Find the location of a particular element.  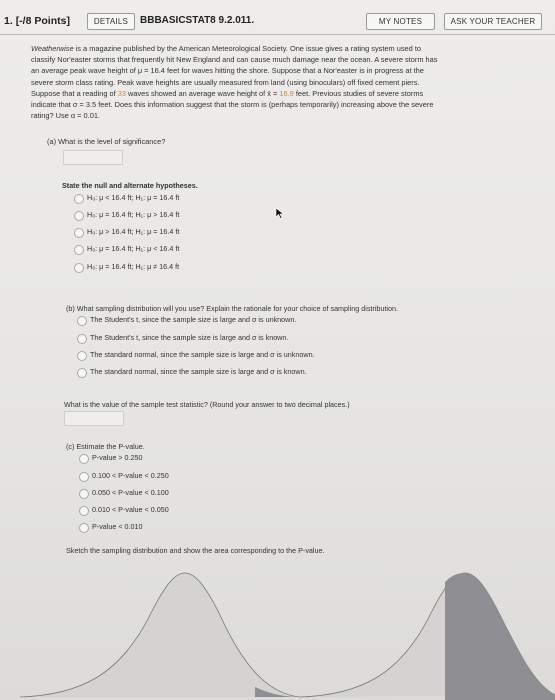

pvalue-option-5: P-value < 0.010 is located at coordinates (111, 527).